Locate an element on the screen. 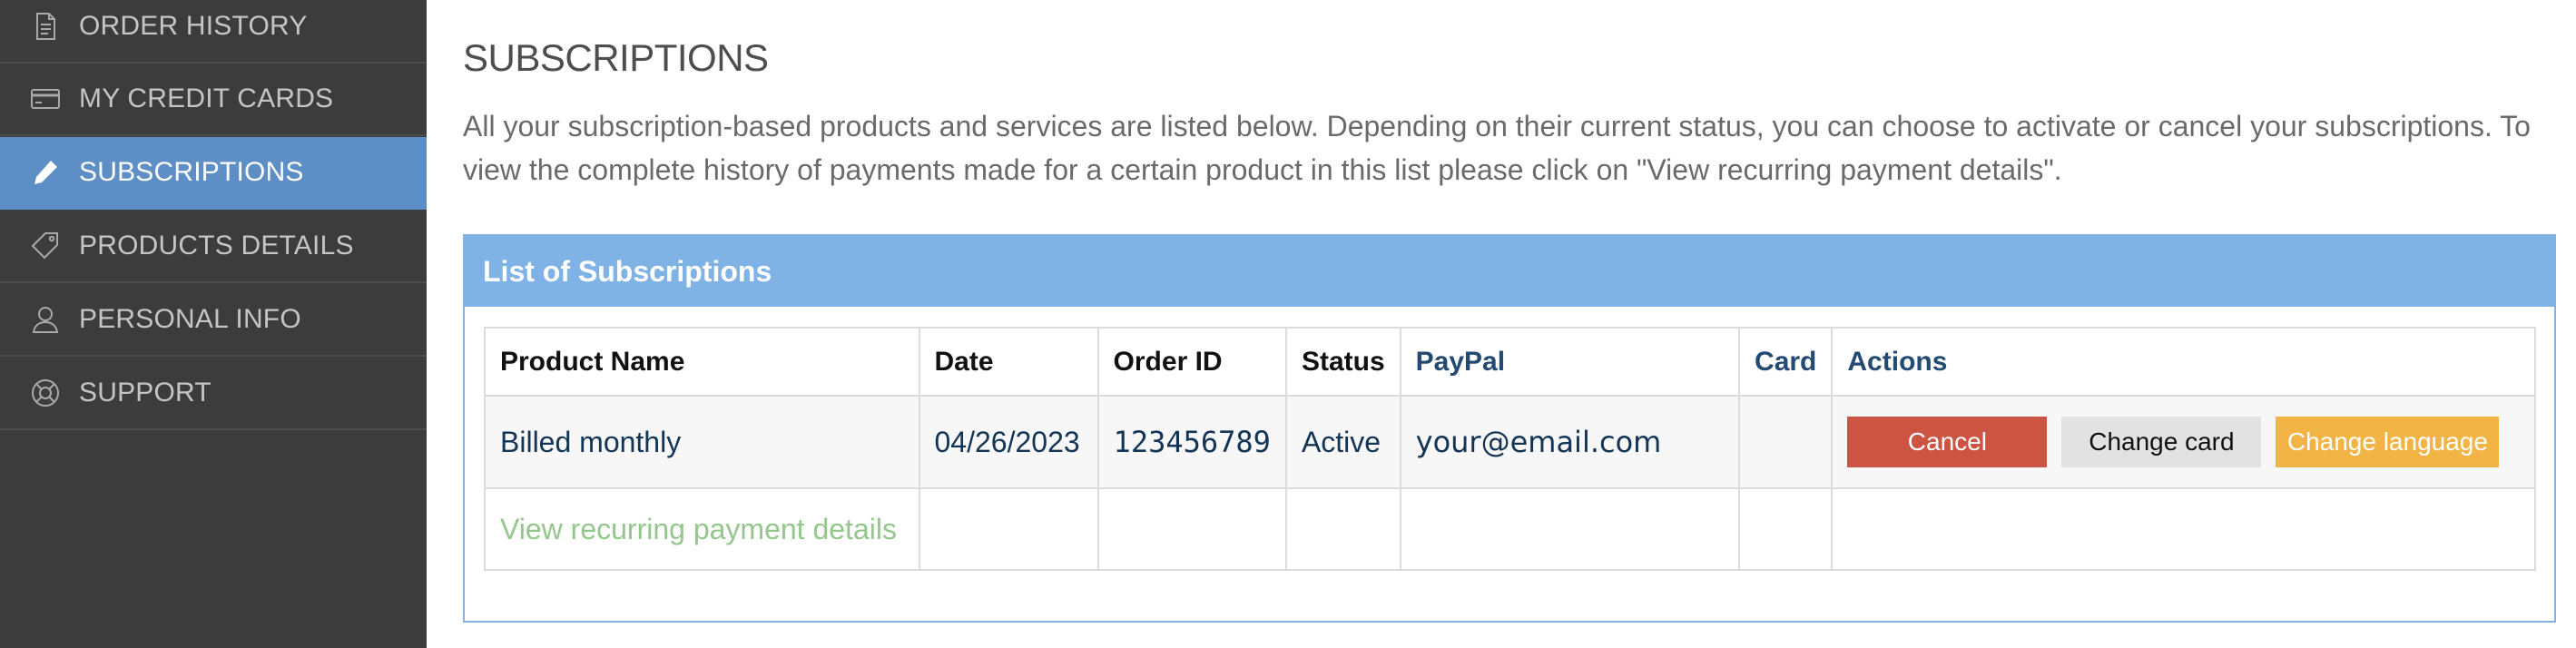 This screenshot has height=648, width=2576. cell-card is located at coordinates (1786, 442).